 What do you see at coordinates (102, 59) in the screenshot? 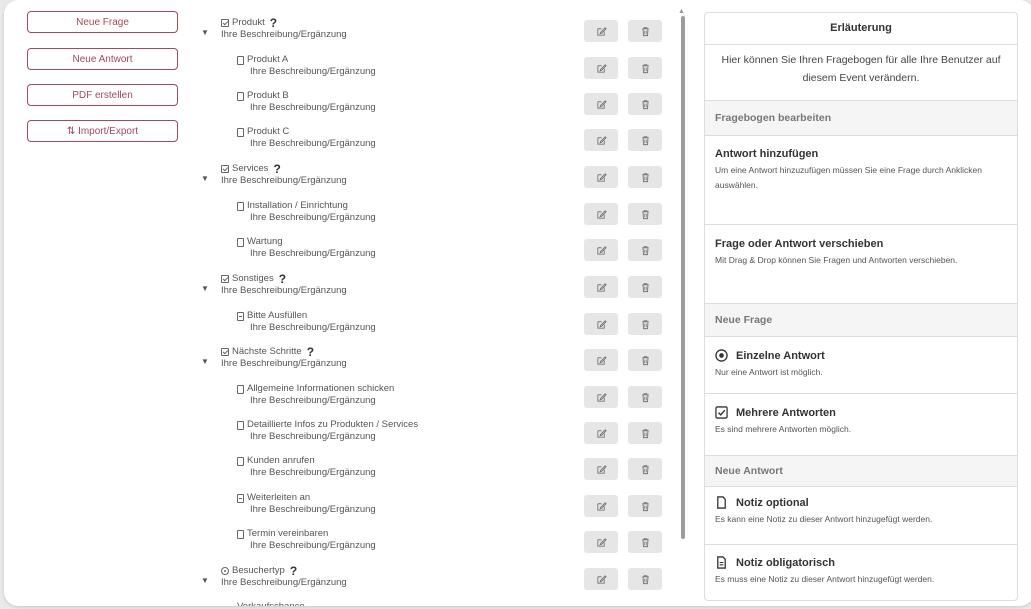
I see `new-answer-button: Neue Antwort` at bounding box center [102, 59].